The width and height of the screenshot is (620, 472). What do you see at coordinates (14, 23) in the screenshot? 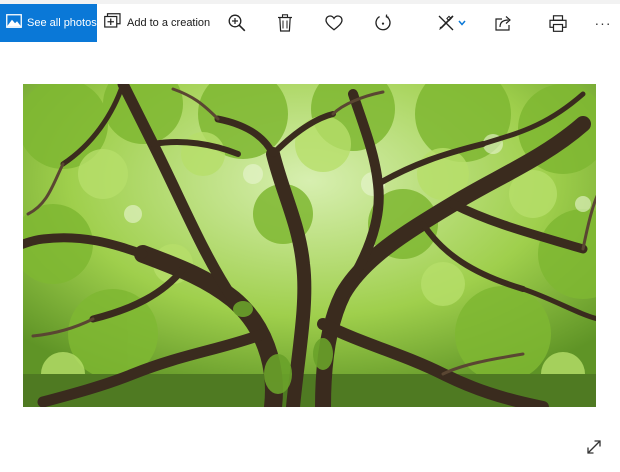
I see `photos-icon` at bounding box center [14, 23].